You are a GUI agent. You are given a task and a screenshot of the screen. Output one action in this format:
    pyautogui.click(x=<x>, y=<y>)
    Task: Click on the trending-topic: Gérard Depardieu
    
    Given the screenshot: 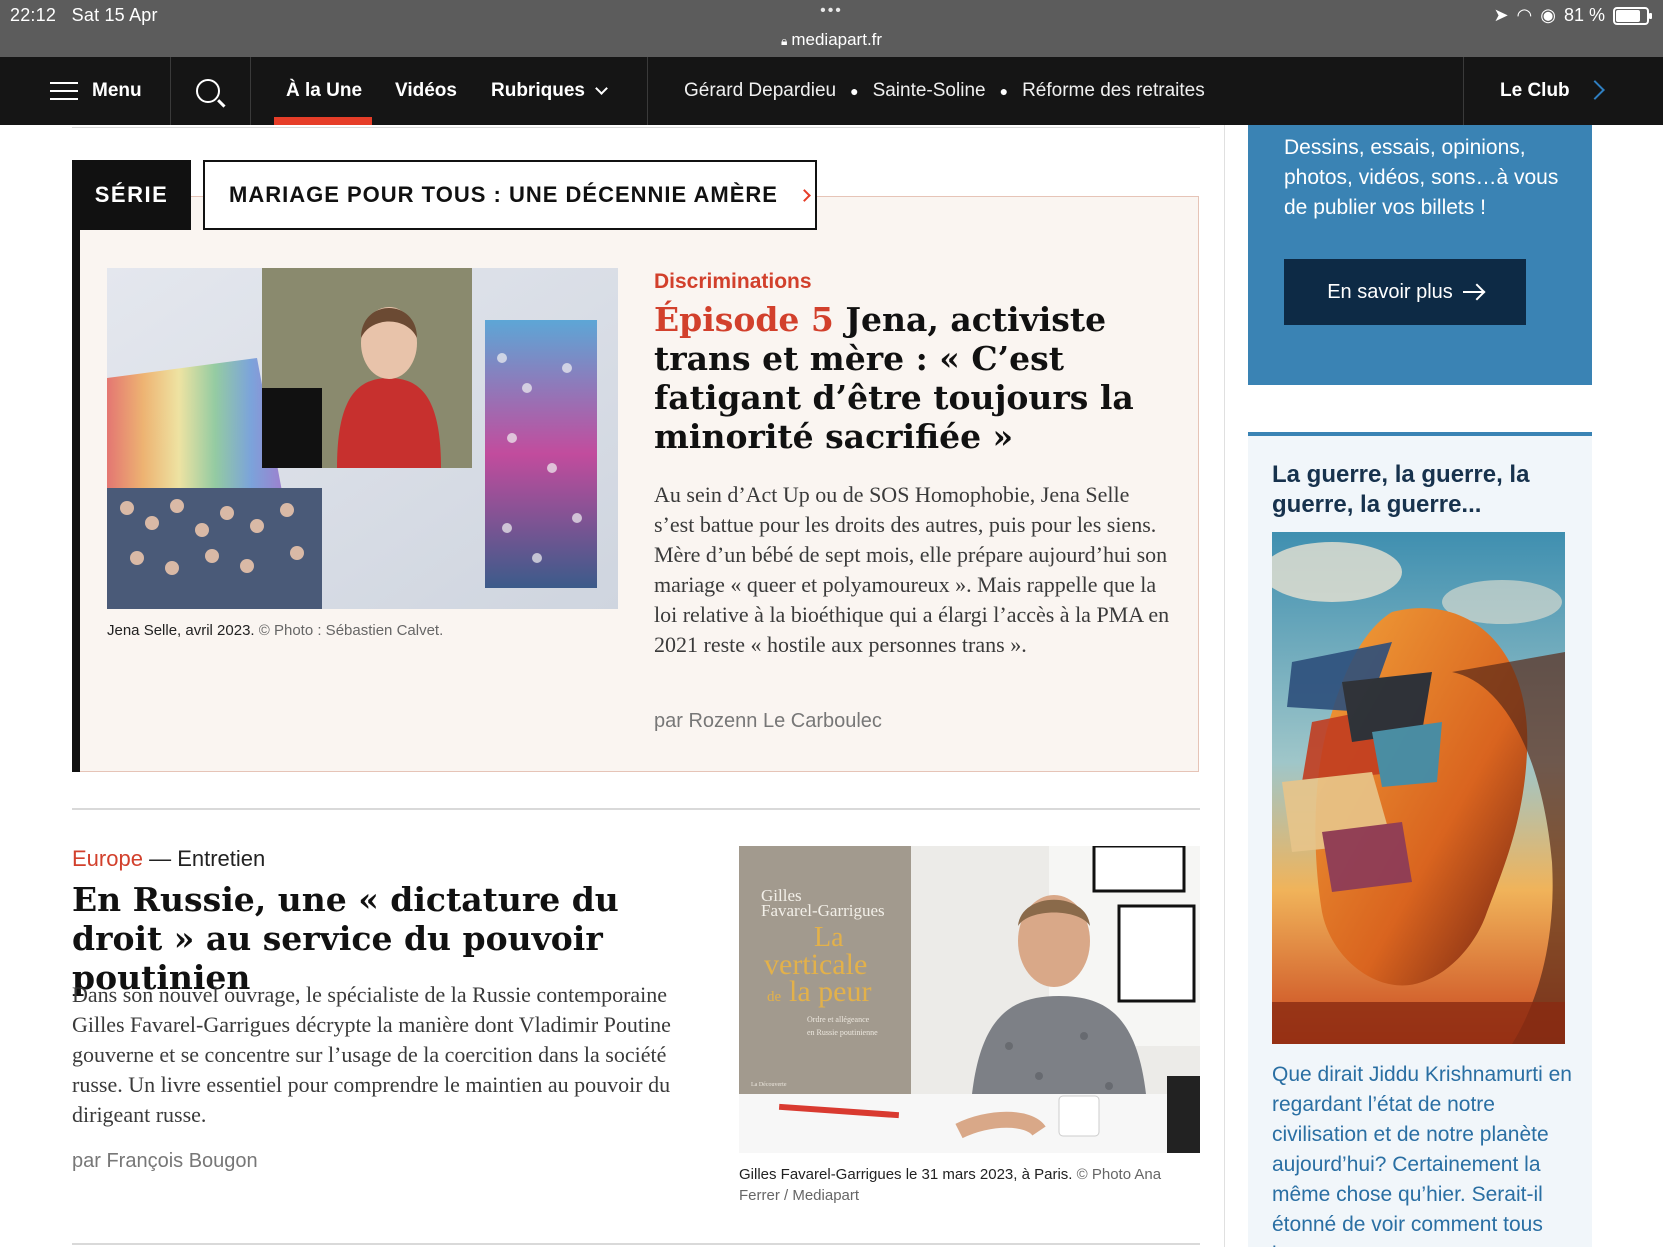 What is the action you would take?
    pyautogui.click(x=760, y=91)
    